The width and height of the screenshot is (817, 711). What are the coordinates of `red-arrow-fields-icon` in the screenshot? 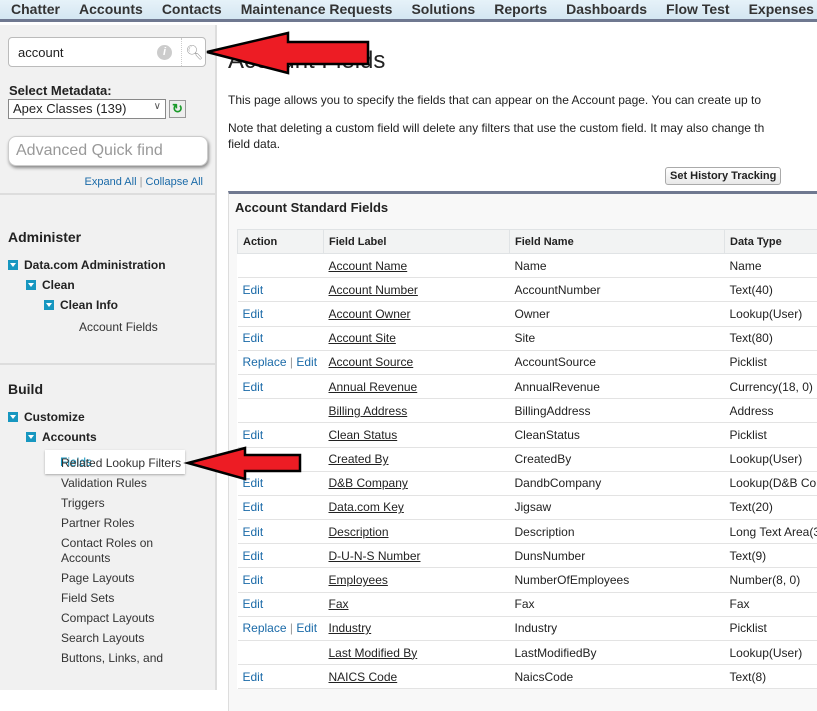 It's located at (244, 463).